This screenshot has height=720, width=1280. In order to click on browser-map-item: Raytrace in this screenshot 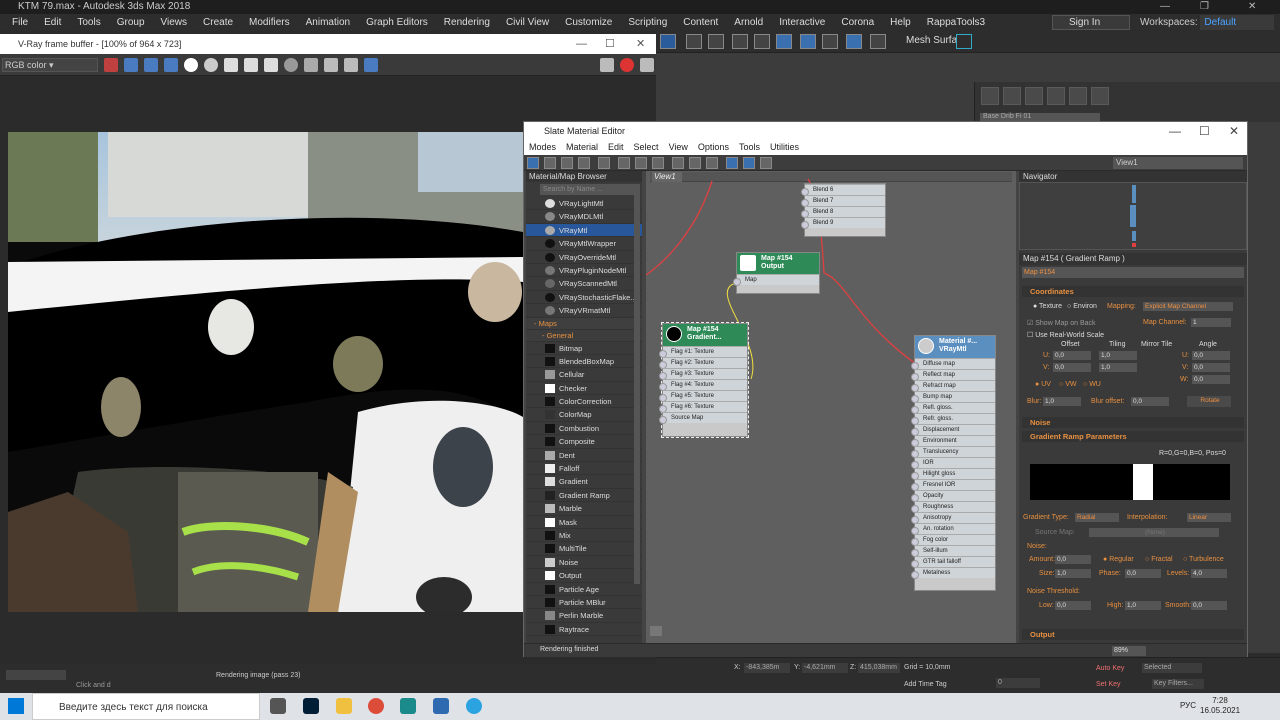, I will do `click(584, 629)`.